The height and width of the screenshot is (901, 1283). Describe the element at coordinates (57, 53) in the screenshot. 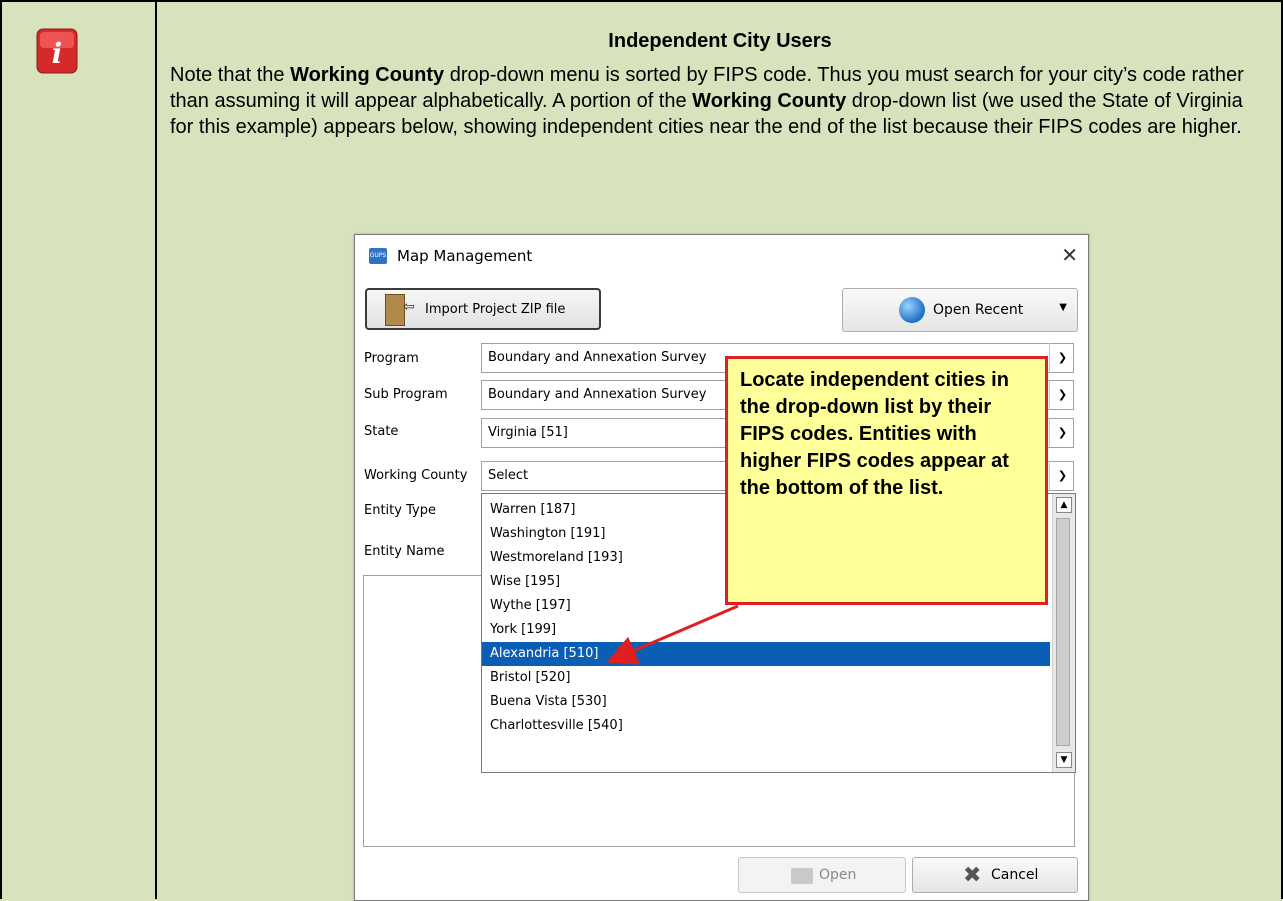

I see `svg-text: i` at that location.